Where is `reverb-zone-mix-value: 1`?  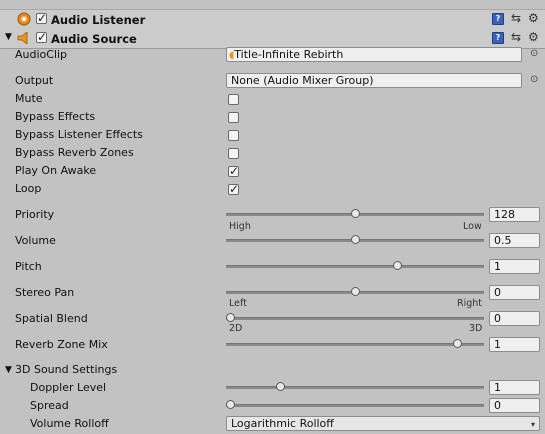 reverb-zone-mix-value: 1 is located at coordinates (497, 344).